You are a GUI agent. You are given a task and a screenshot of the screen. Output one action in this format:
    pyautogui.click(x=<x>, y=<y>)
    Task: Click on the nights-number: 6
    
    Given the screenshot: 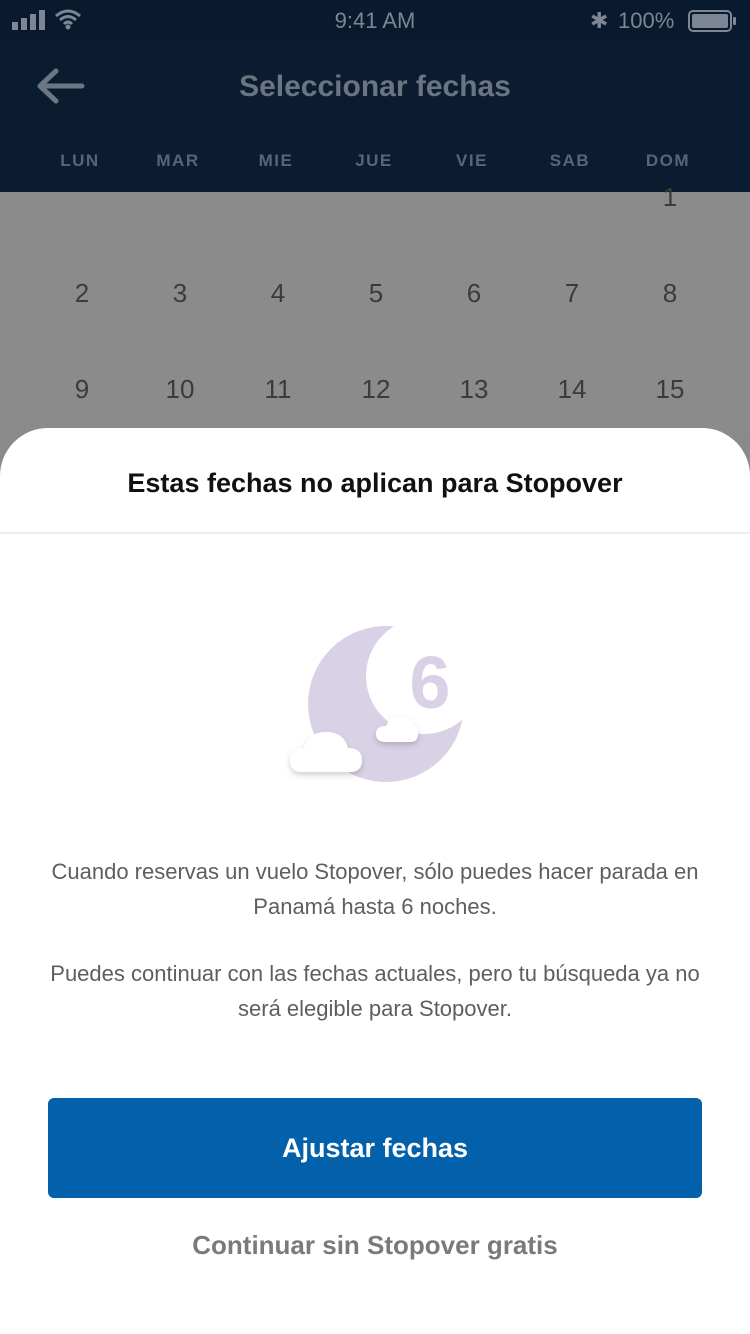 What is the action you would take?
    pyautogui.click(x=429, y=682)
    